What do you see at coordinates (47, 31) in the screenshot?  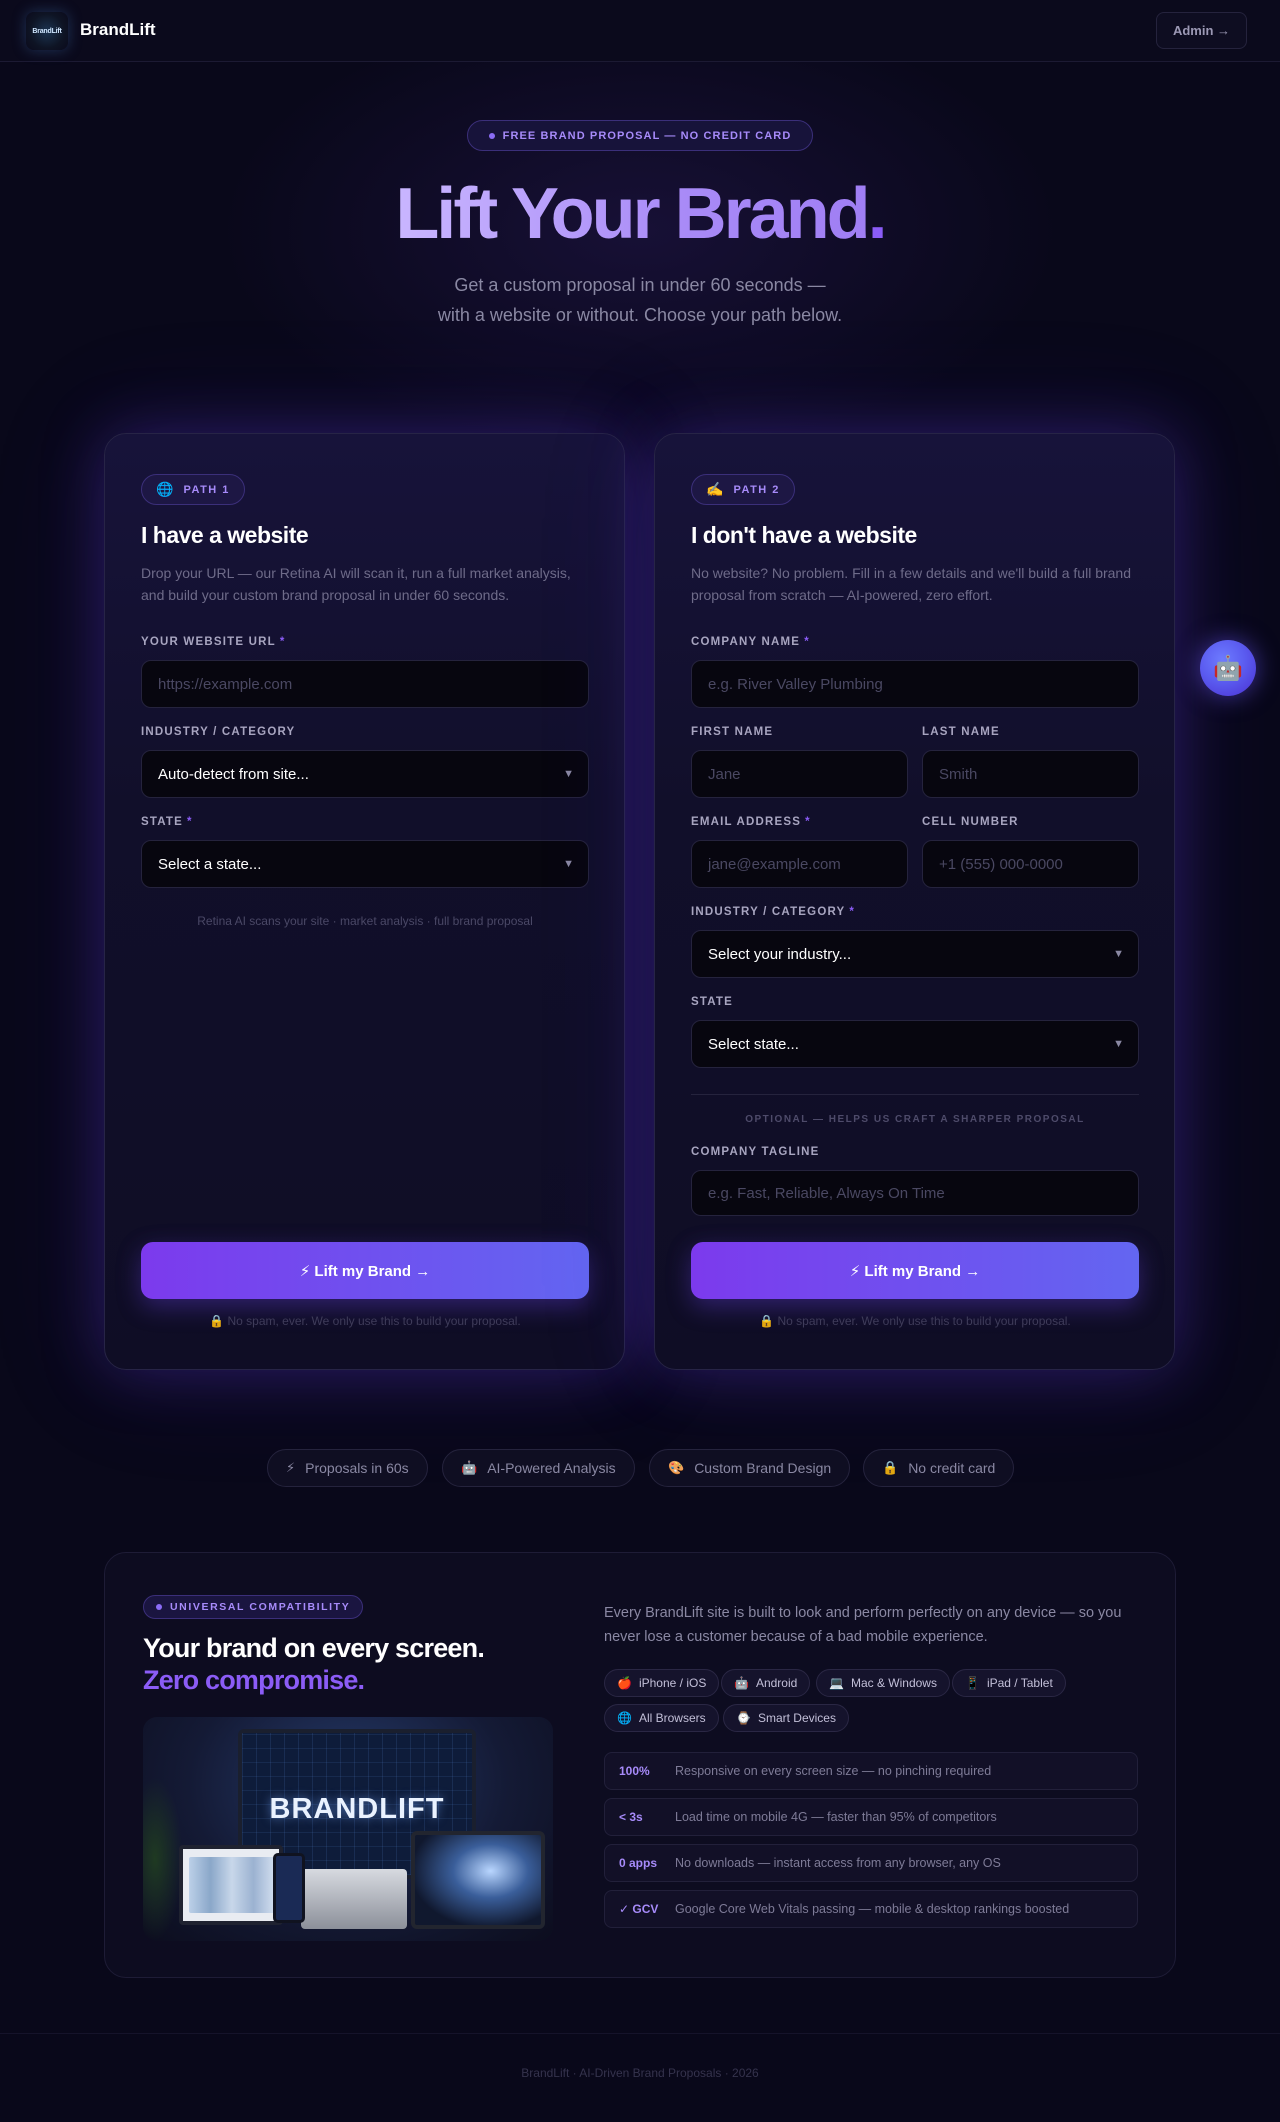 I see `brand-logo: BrandLift` at bounding box center [47, 31].